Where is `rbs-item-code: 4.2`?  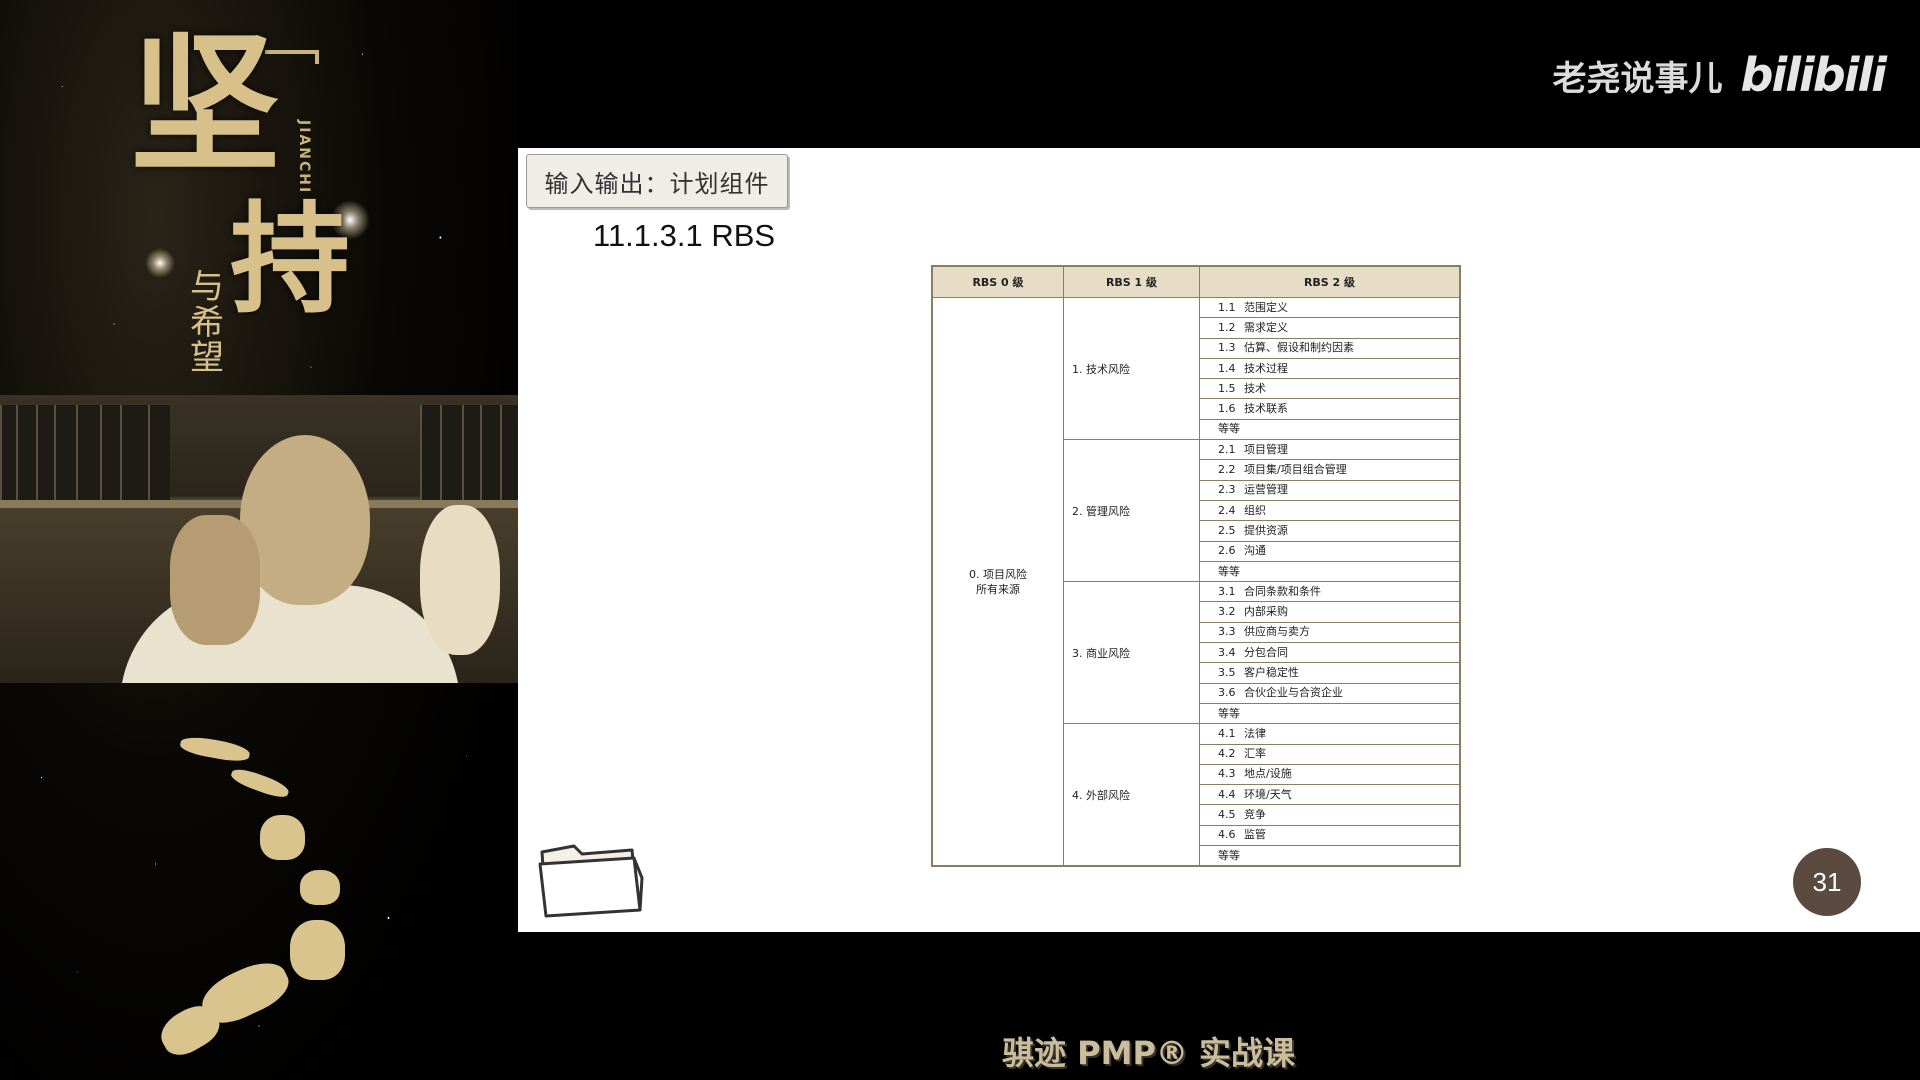 rbs-item-code: 4.2 is located at coordinates (1227, 754).